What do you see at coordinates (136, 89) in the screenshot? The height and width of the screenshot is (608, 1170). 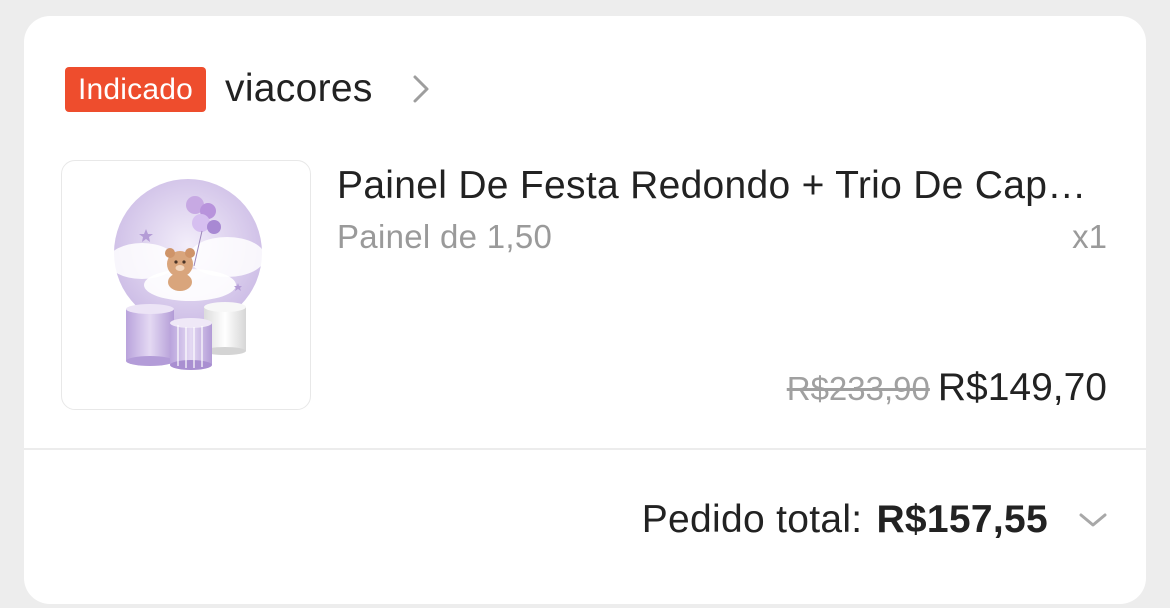 I see `recommended-badge: Indicado` at bounding box center [136, 89].